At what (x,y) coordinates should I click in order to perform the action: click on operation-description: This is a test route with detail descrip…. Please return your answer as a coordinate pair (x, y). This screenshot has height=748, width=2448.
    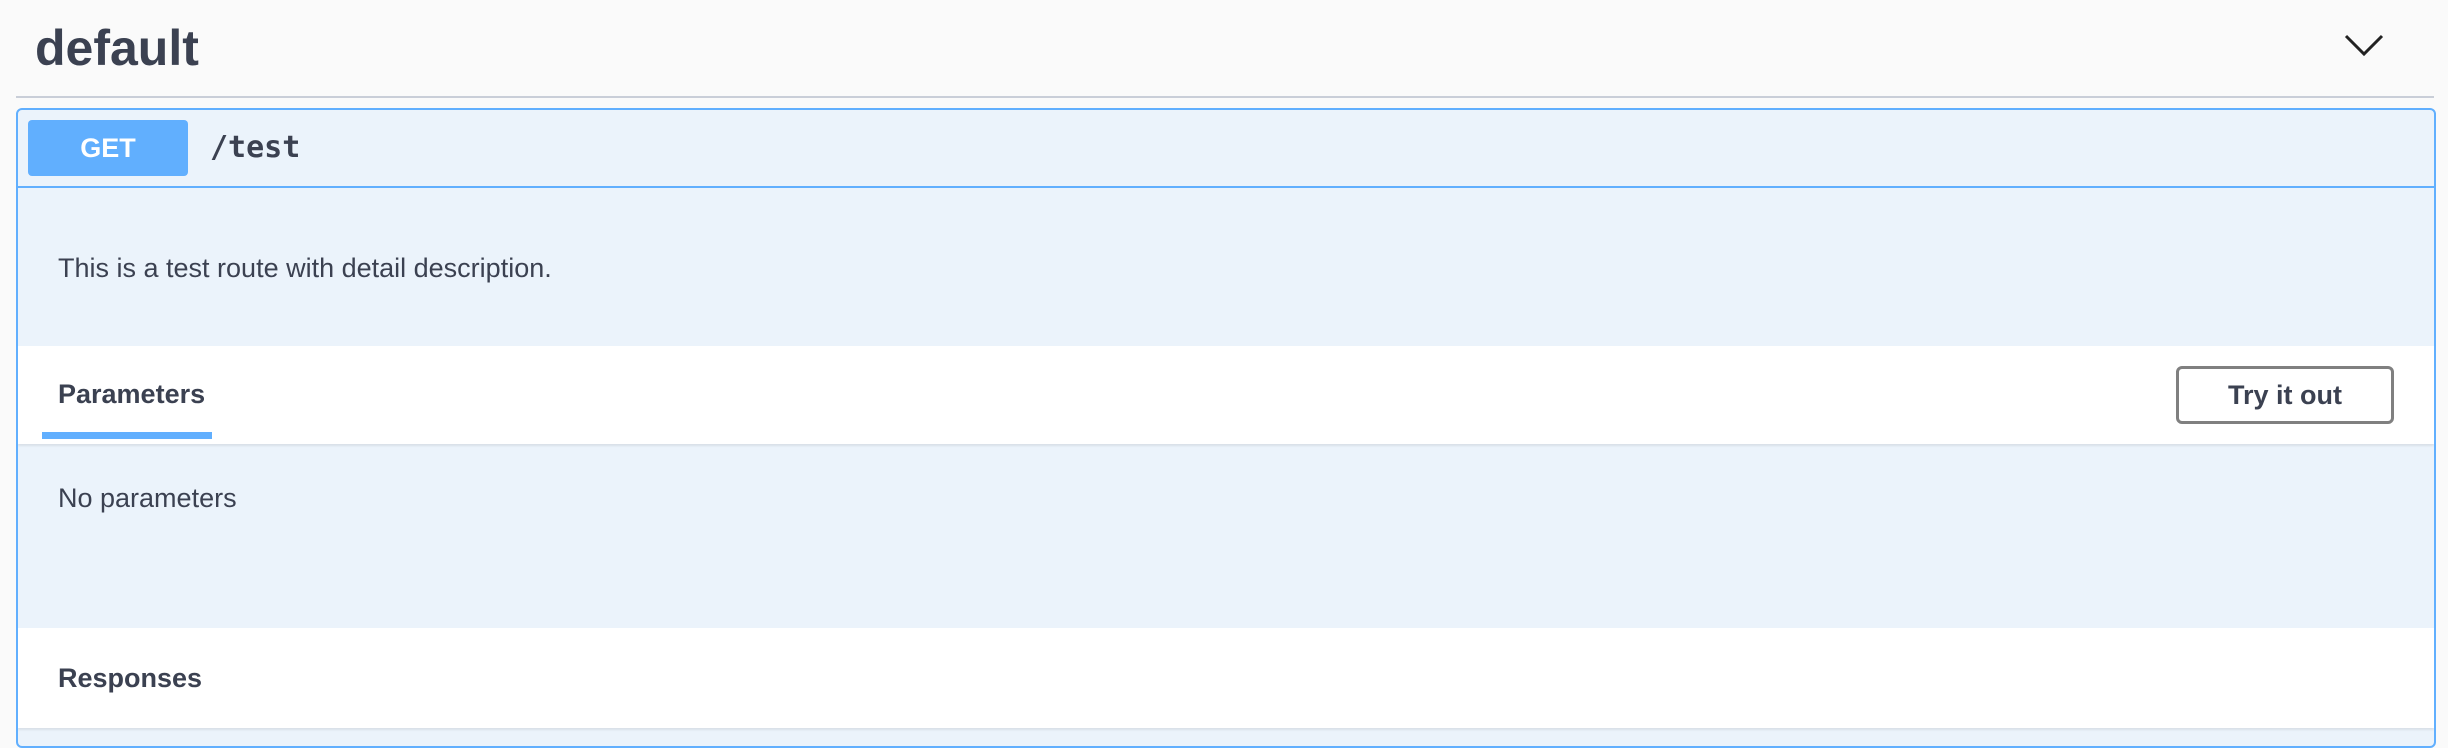
    Looking at the image, I should click on (305, 268).